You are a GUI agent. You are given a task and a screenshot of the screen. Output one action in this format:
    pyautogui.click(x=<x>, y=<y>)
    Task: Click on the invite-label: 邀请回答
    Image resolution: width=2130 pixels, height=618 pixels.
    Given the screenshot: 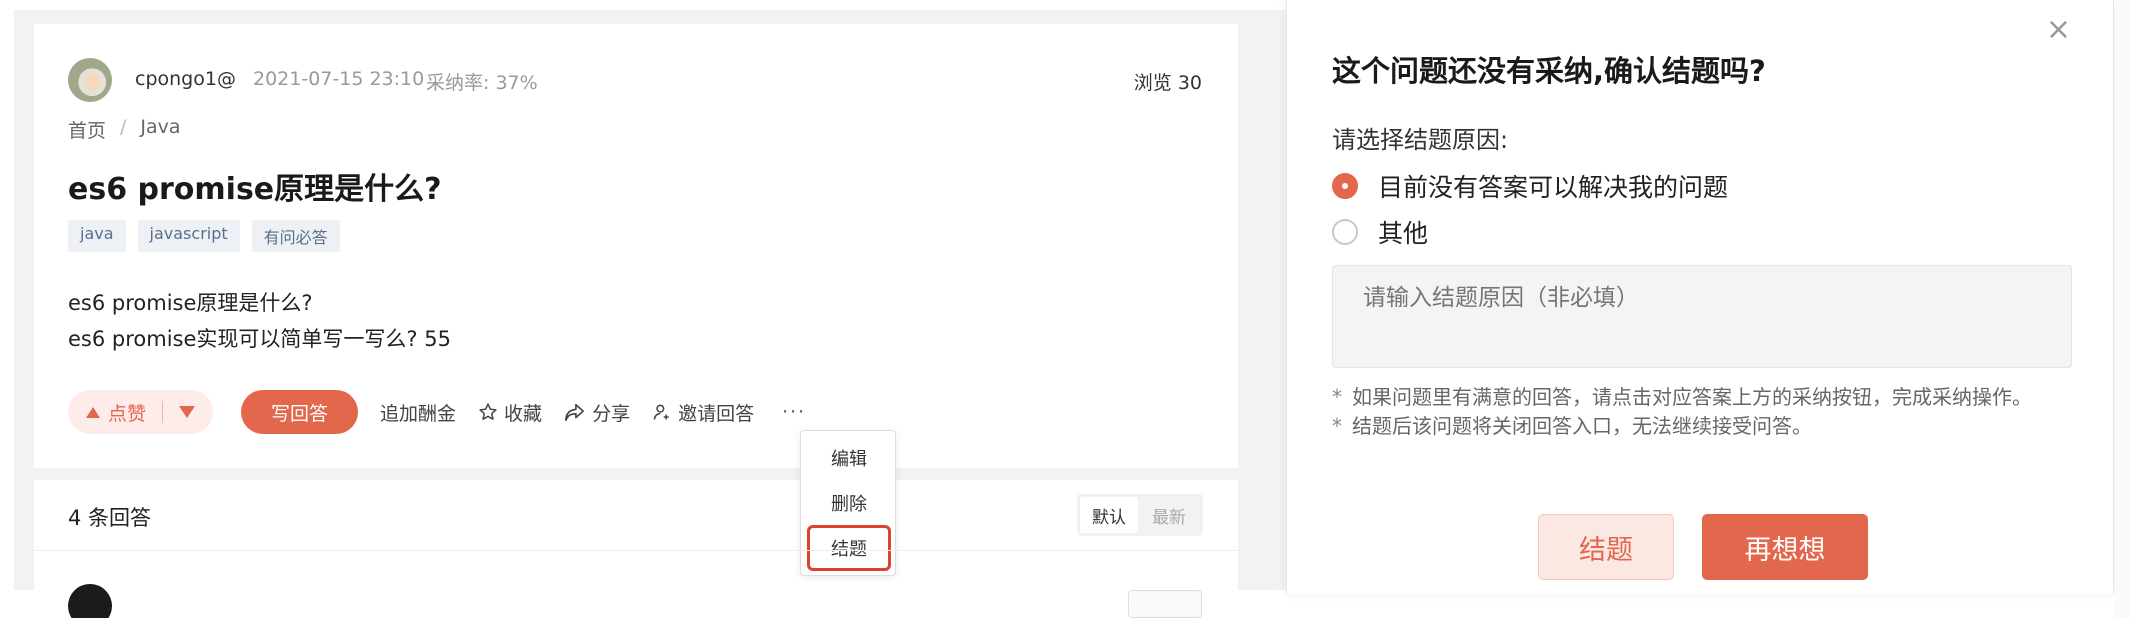 What is the action you would take?
    pyautogui.click(x=716, y=413)
    